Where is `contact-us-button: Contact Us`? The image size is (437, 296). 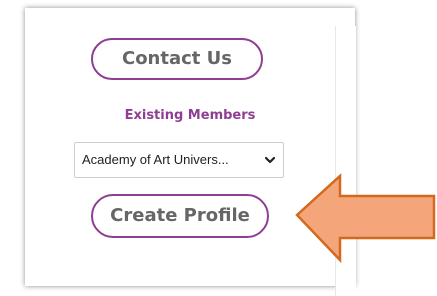 contact-us-button: Contact Us is located at coordinates (177, 59).